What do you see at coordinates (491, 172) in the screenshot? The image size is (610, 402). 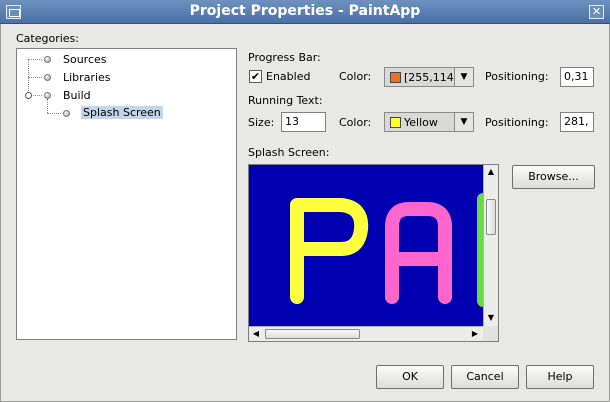 I see `scroll-up-icon: ▲` at bounding box center [491, 172].